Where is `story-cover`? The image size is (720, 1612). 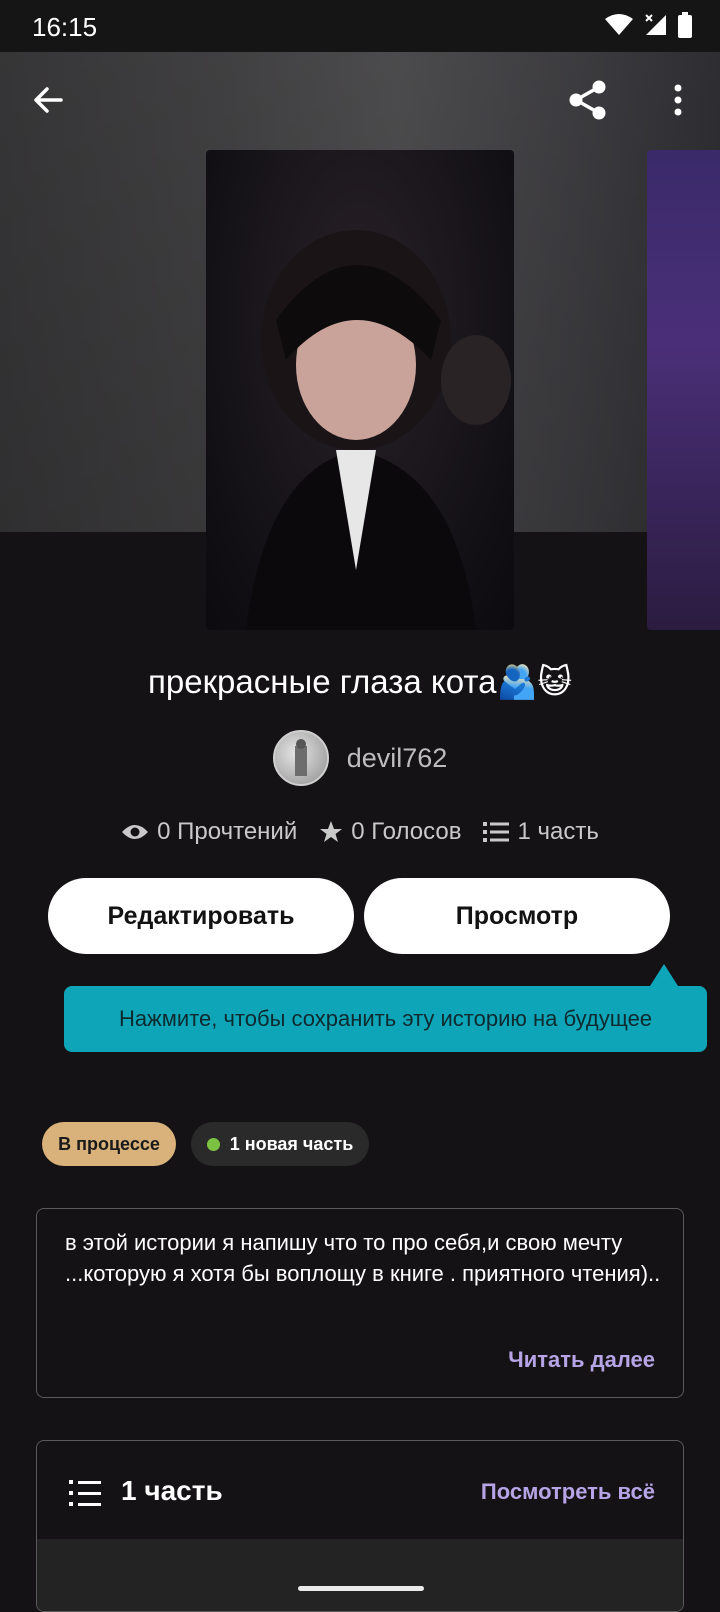 story-cover is located at coordinates (360, 390).